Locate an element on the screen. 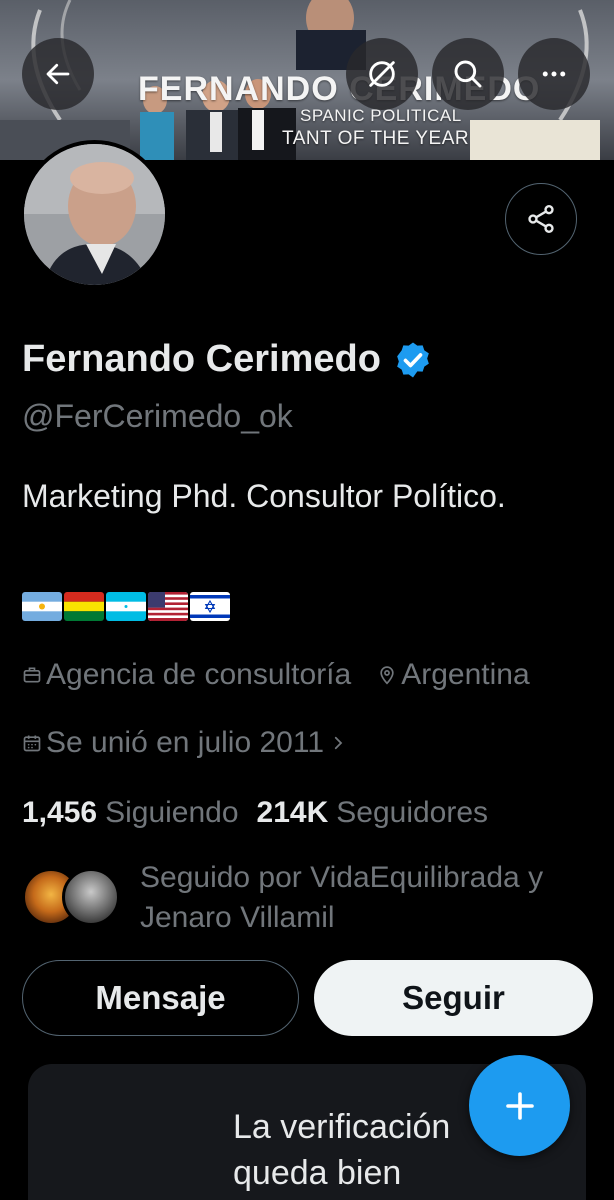 This screenshot has width=614, height=1200. grok-icon is located at coordinates (382, 74).